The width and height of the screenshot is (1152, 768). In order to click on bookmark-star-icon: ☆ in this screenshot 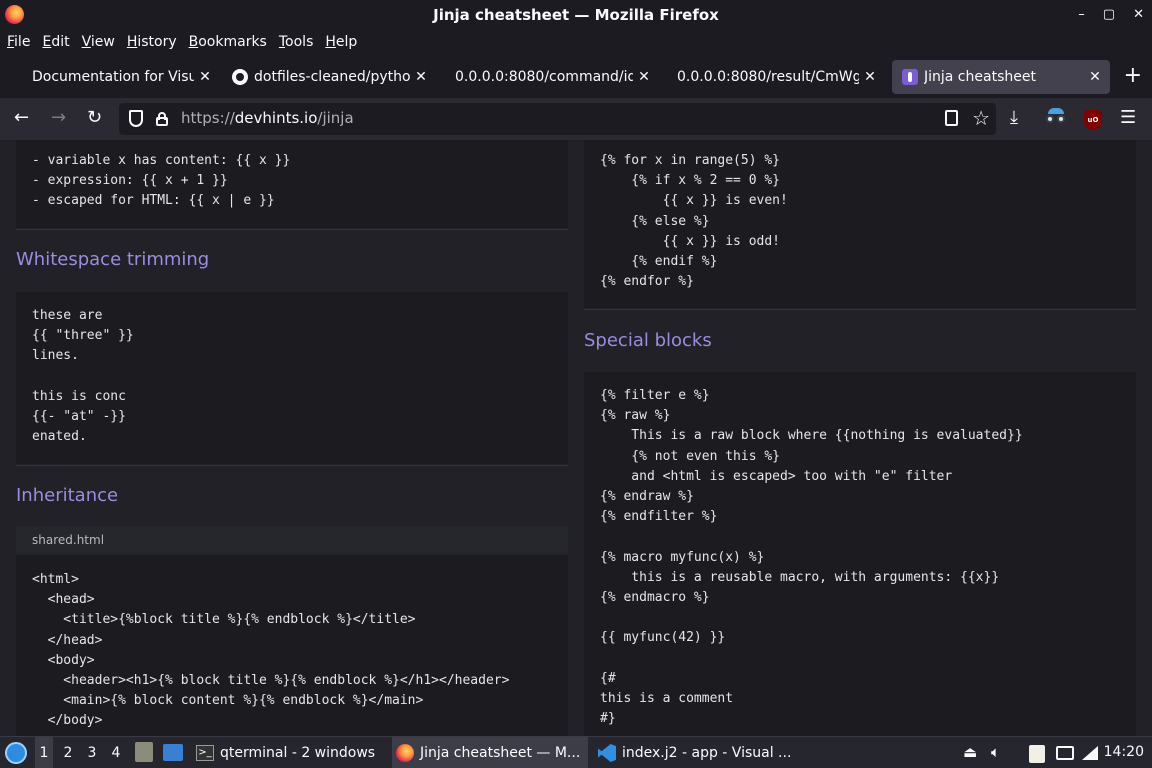, I will do `click(981, 118)`.